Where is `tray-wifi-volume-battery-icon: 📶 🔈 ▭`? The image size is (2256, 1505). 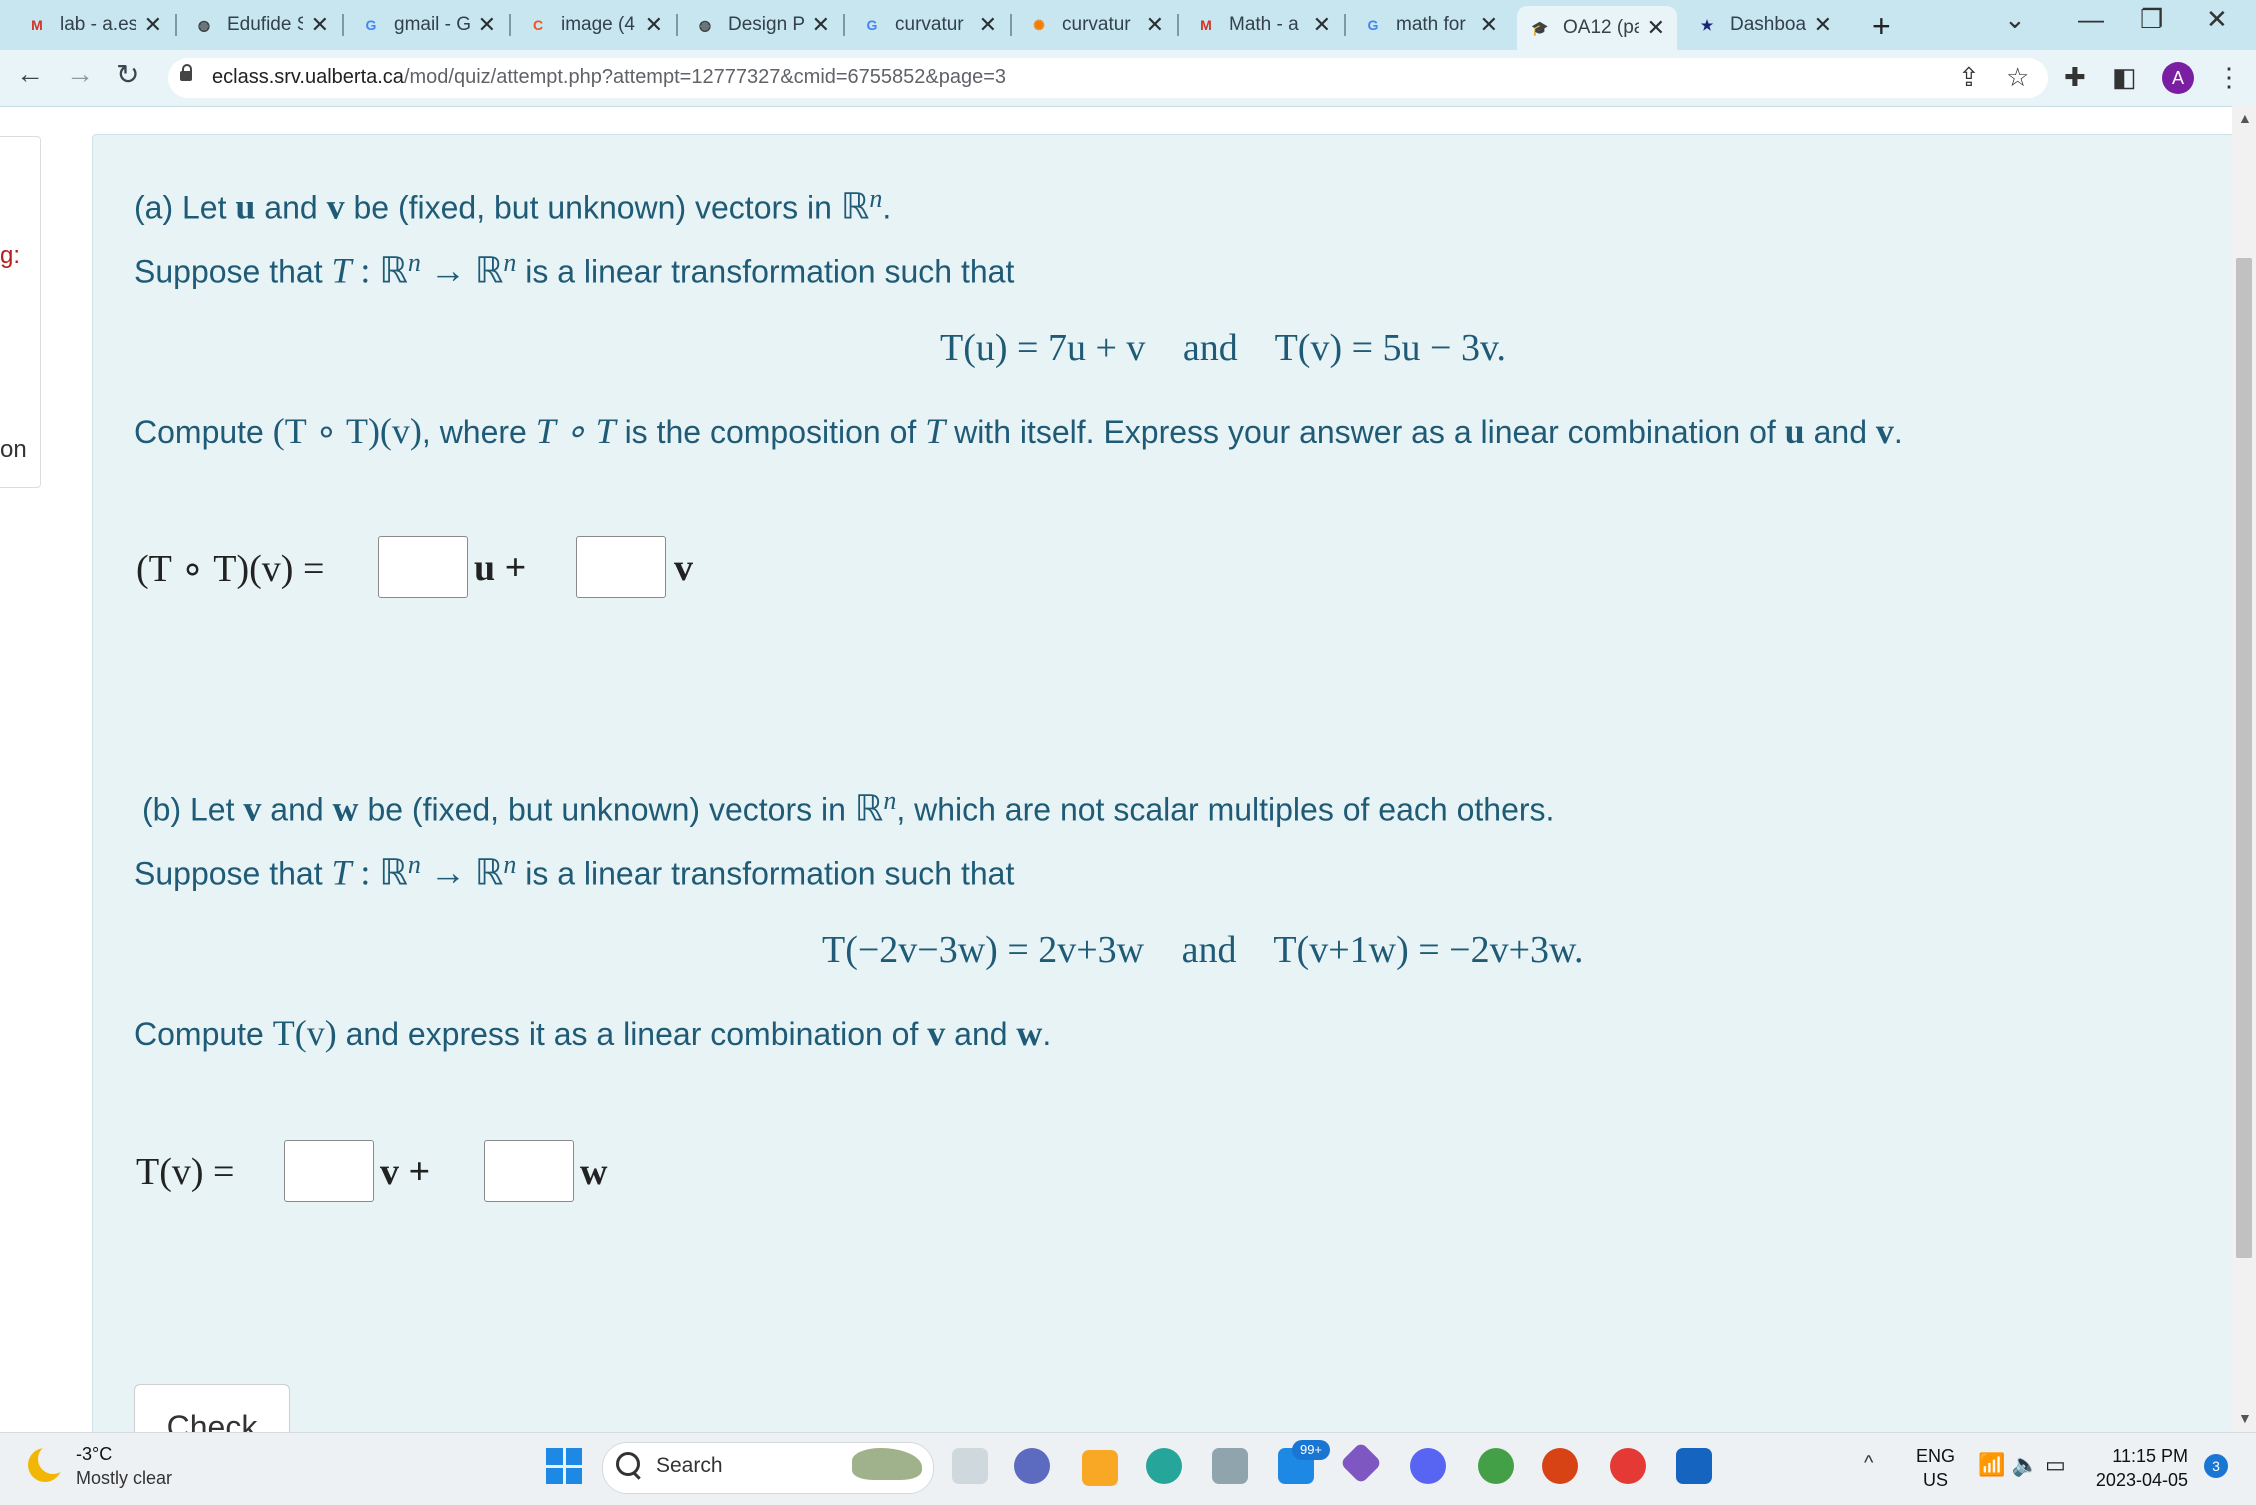 tray-wifi-volume-battery-icon: 📶 🔈 ▭ is located at coordinates (2022, 1465).